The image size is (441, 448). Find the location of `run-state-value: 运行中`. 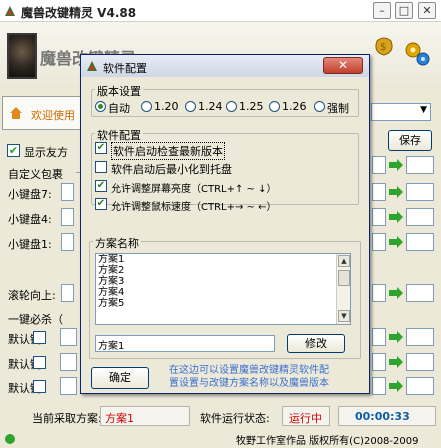

run-state-value: 运行中 is located at coordinates (305, 418).